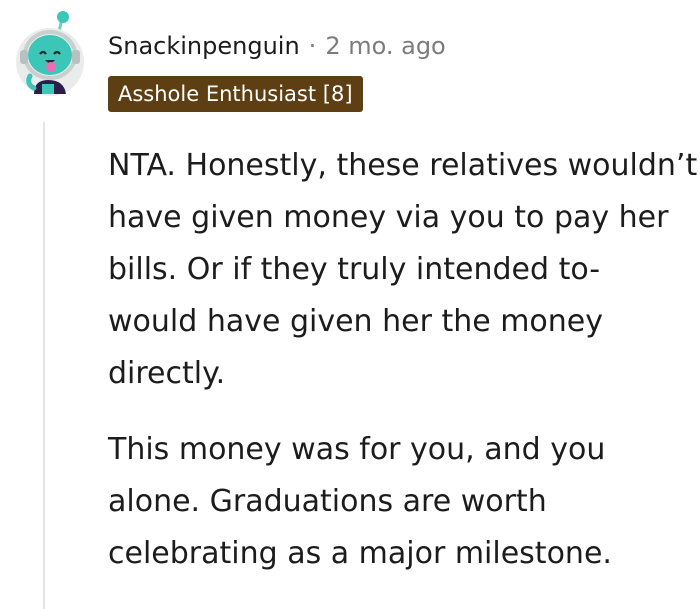 The image size is (700, 609). What do you see at coordinates (50, 53) in the screenshot?
I see `snoo-avatar-icon` at bounding box center [50, 53].